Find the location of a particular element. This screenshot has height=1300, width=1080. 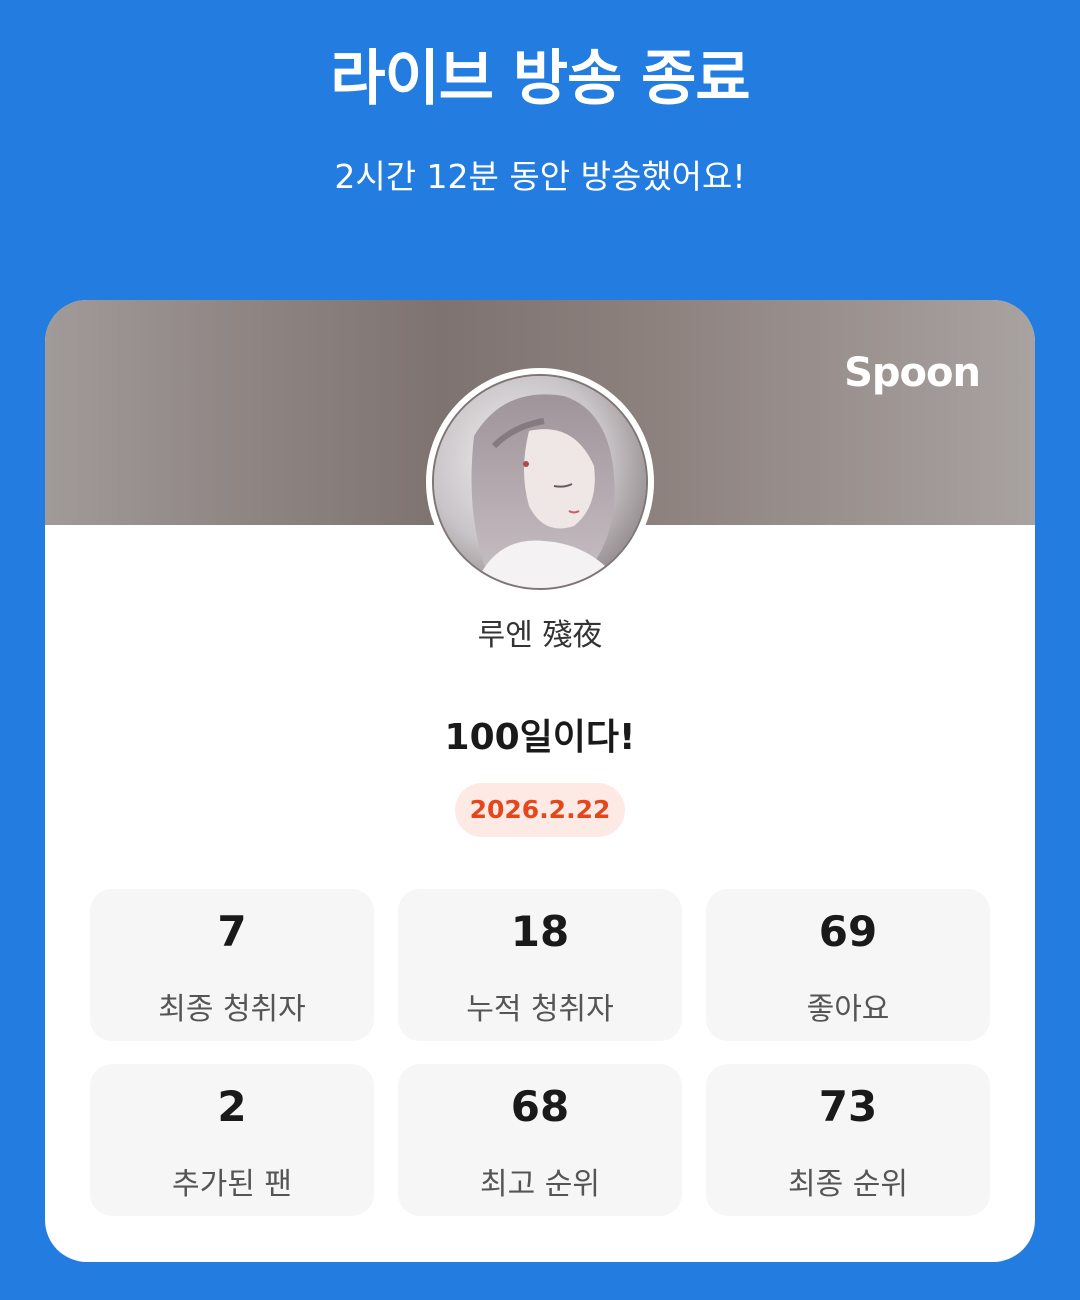

stat-value: 7 is located at coordinates (232, 931).